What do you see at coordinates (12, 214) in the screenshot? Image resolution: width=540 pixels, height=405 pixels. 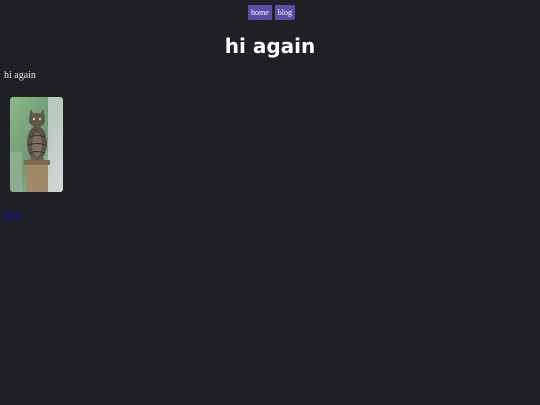 I see `back-link: back` at bounding box center [12, 214].